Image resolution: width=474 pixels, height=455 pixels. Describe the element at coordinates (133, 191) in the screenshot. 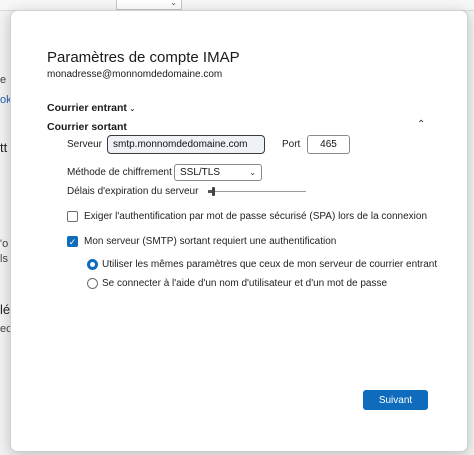

I see `timeout-label: Délais d'expiration du serveur` at that location.